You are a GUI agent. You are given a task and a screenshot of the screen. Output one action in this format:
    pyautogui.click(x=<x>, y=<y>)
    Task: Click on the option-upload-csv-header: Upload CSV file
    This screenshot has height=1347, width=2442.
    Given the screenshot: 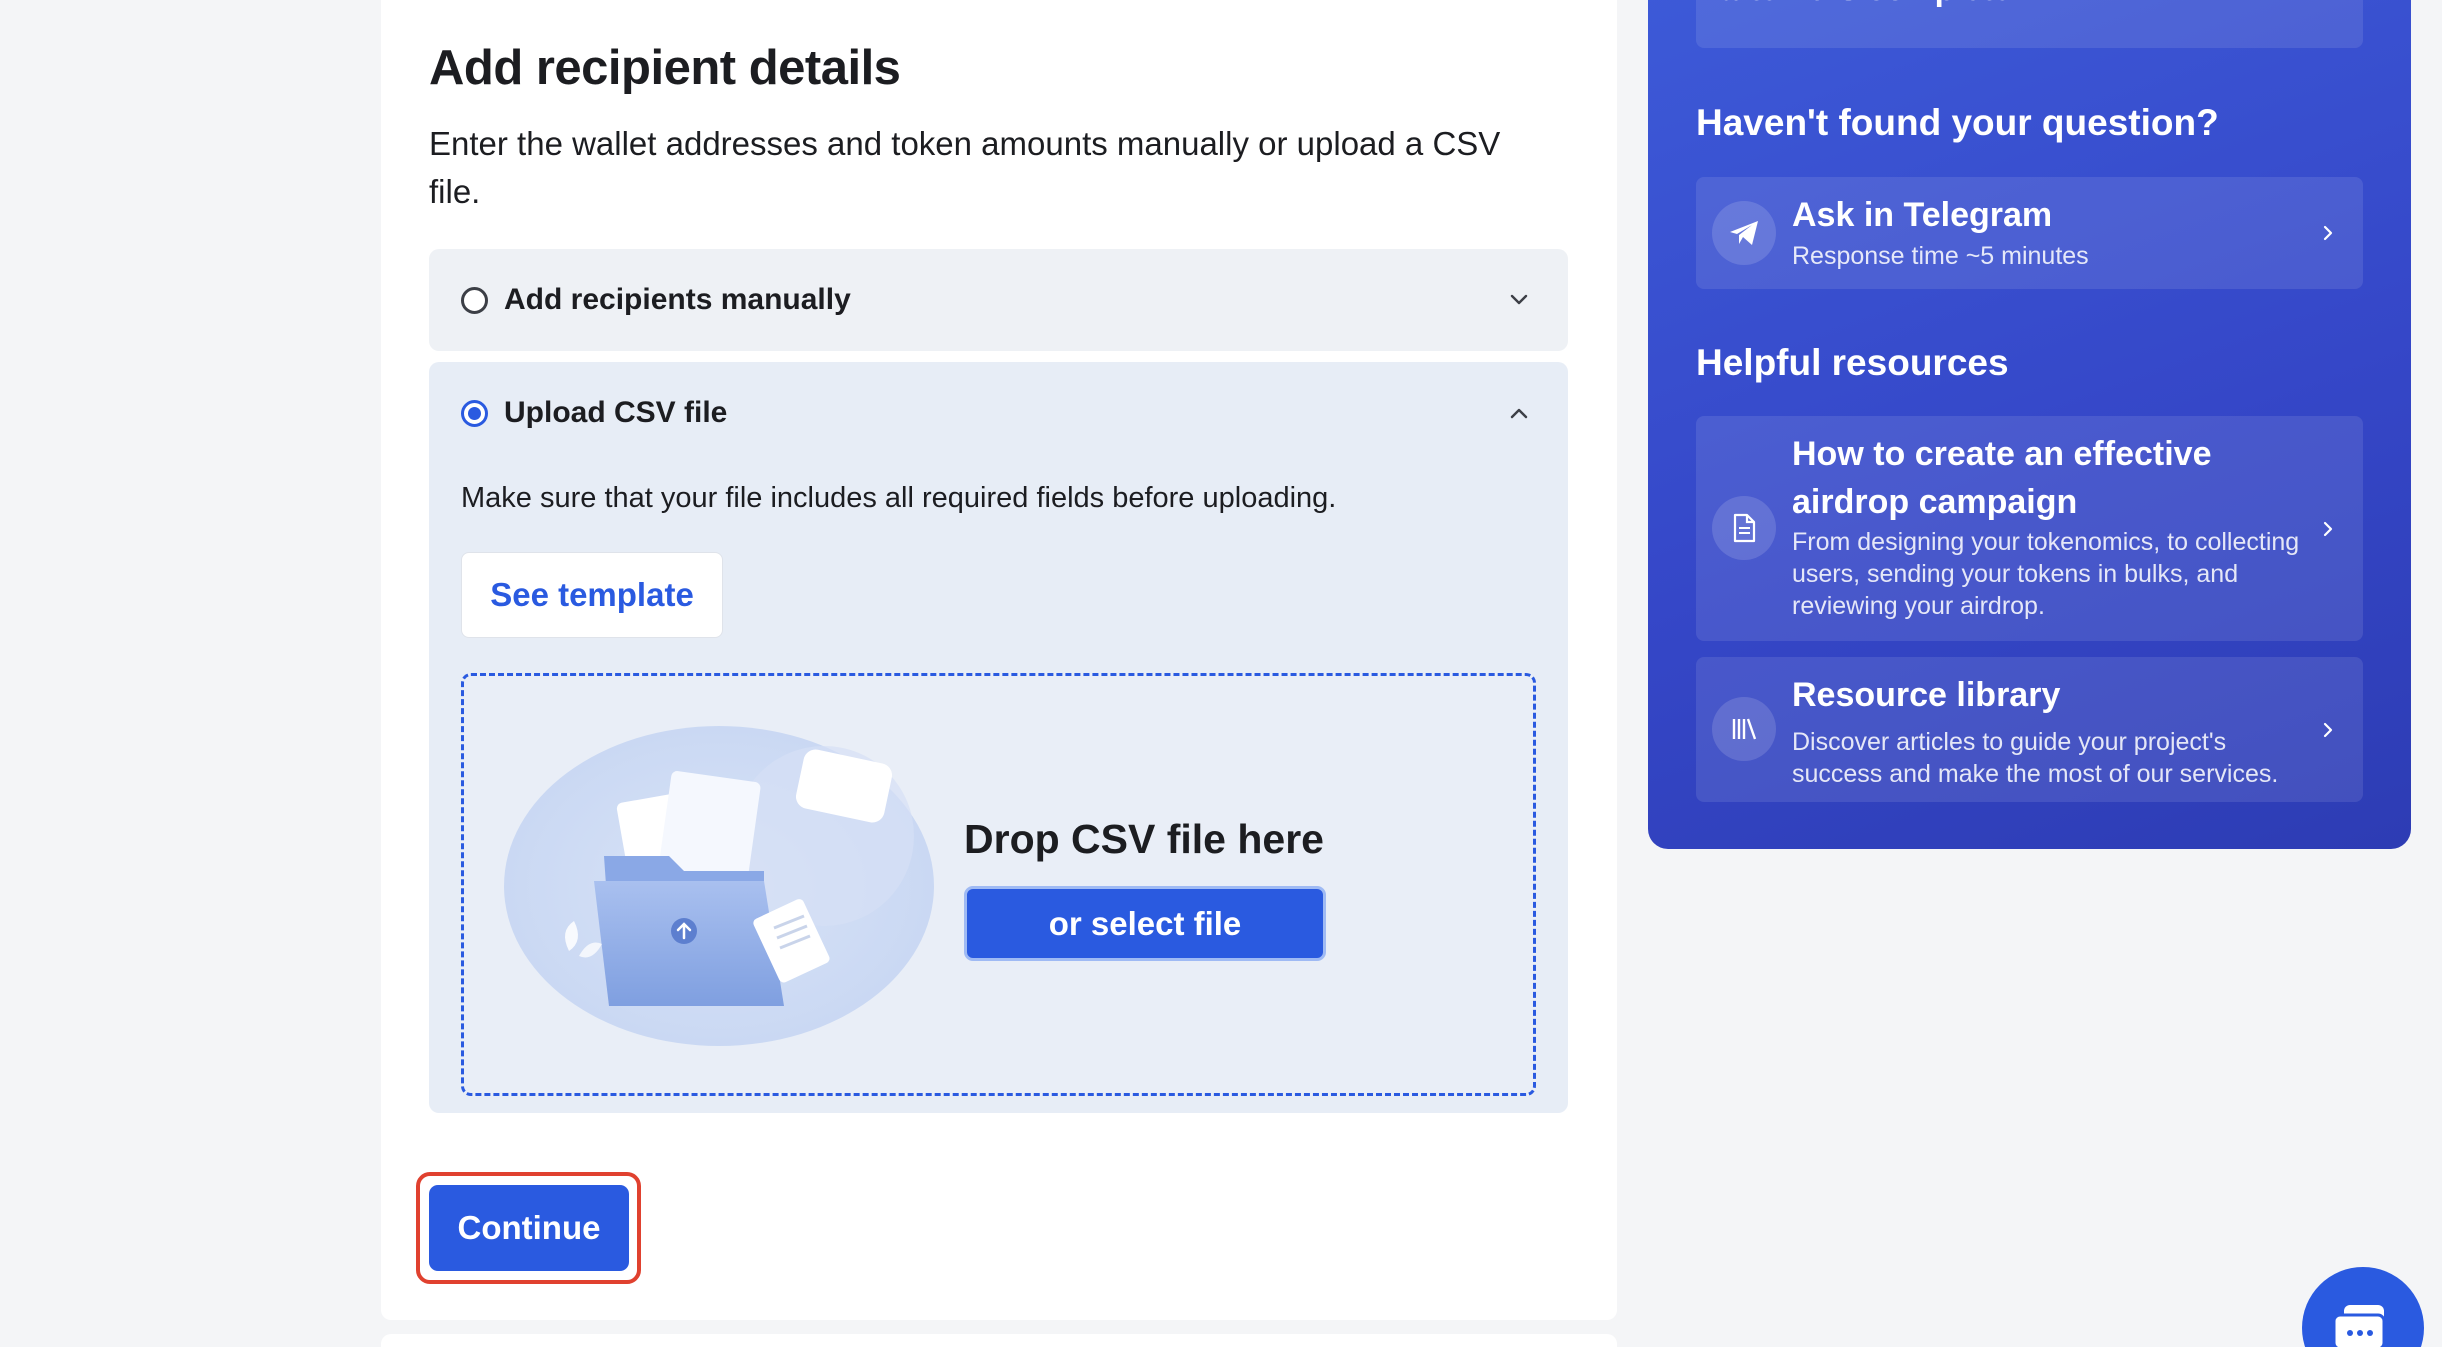 What is the action you would take?
    pyautogui.click(x=998, y=413)
    